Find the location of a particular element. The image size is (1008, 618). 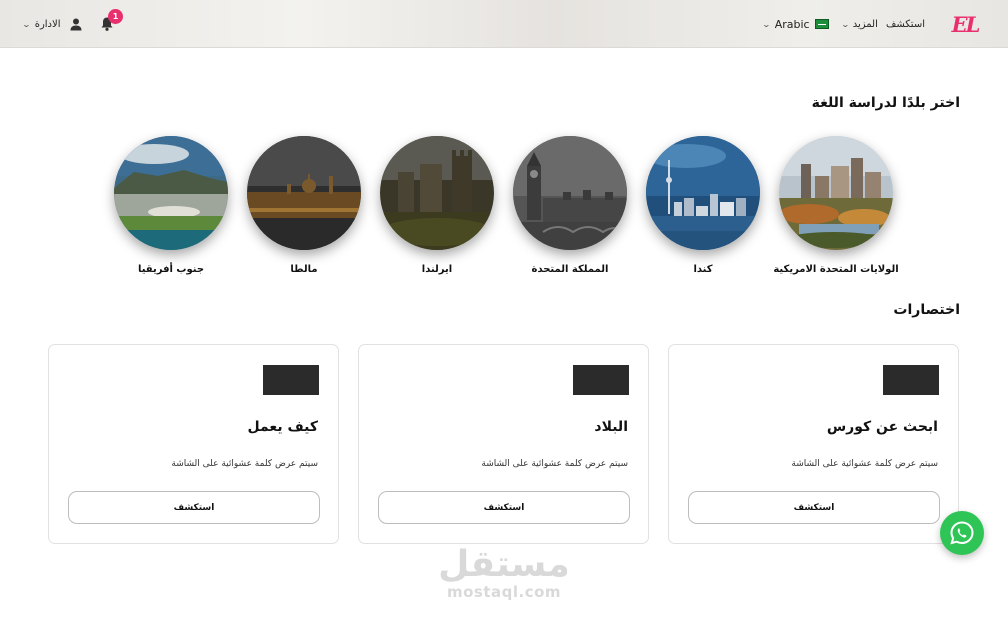

watermark-arabic: مستقل is located at coordinates (504, 564).